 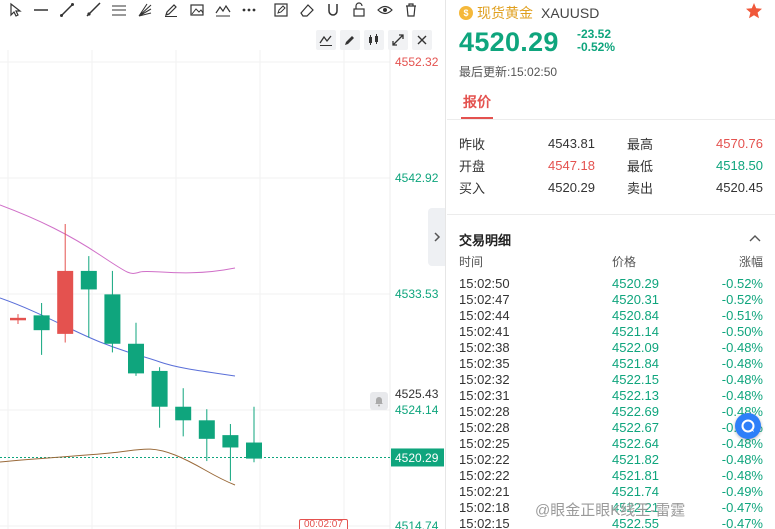 I want to click on eye-icon, so click(x=385, y=10).